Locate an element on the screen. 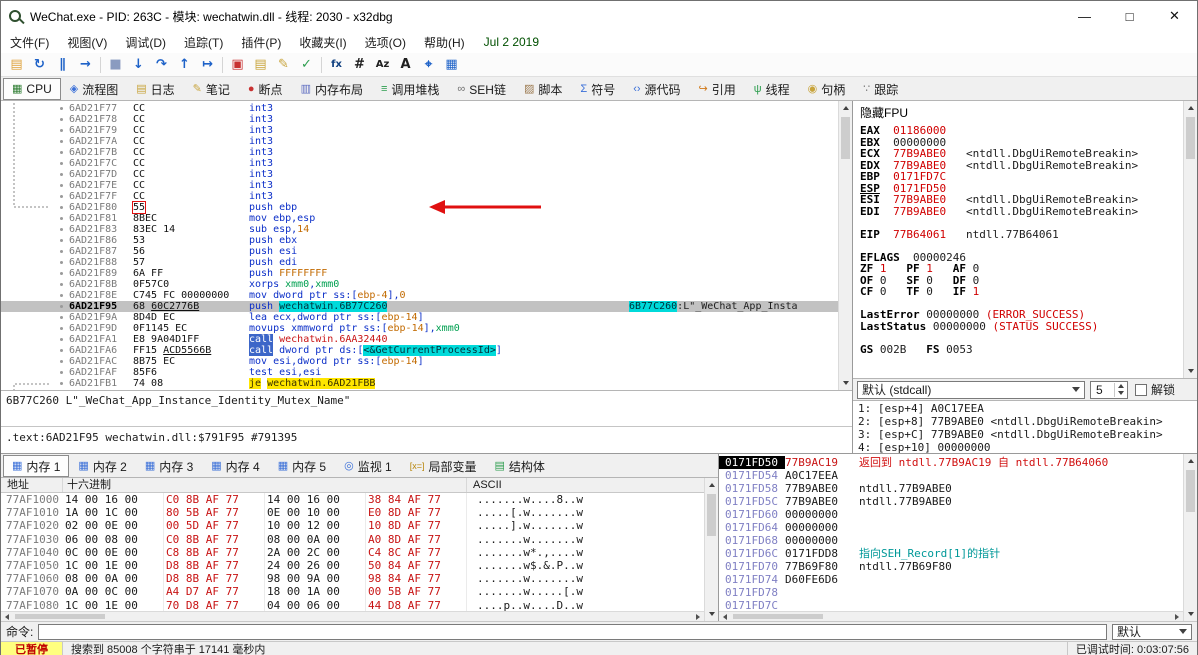 The image size is (1198, 655). tab-breakpoints: ● 断点 is located at coordinates (265, 89).